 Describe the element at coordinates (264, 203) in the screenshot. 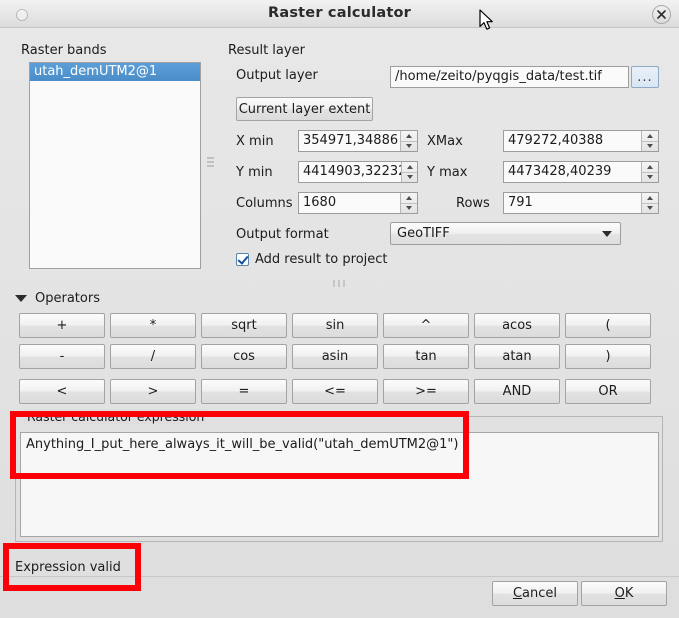

I see `columns-label: Columns` at that location.